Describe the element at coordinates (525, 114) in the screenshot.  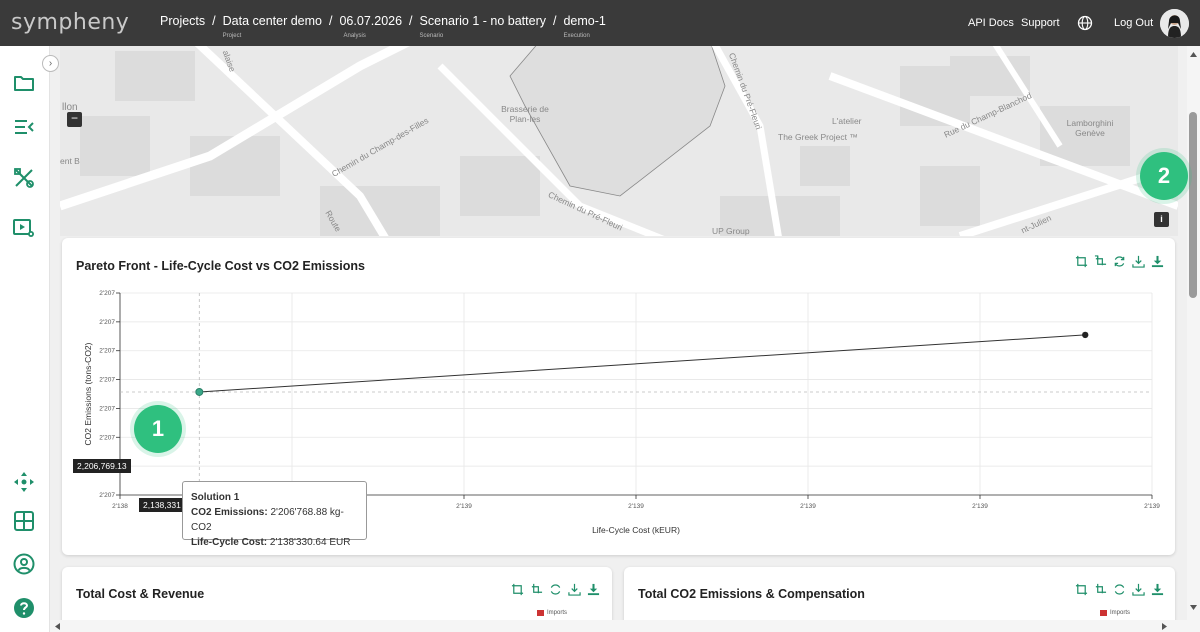
I see `map-label: Brasserie de Plan-les` at that location.